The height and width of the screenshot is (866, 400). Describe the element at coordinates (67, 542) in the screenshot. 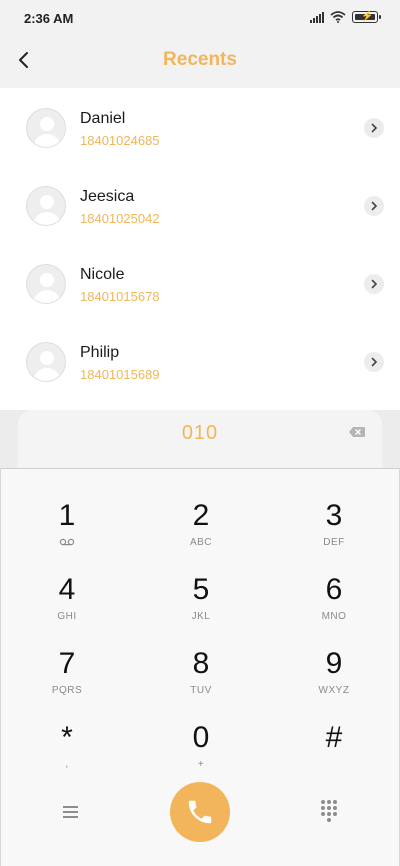

I see `voicemail-icon` at that location.